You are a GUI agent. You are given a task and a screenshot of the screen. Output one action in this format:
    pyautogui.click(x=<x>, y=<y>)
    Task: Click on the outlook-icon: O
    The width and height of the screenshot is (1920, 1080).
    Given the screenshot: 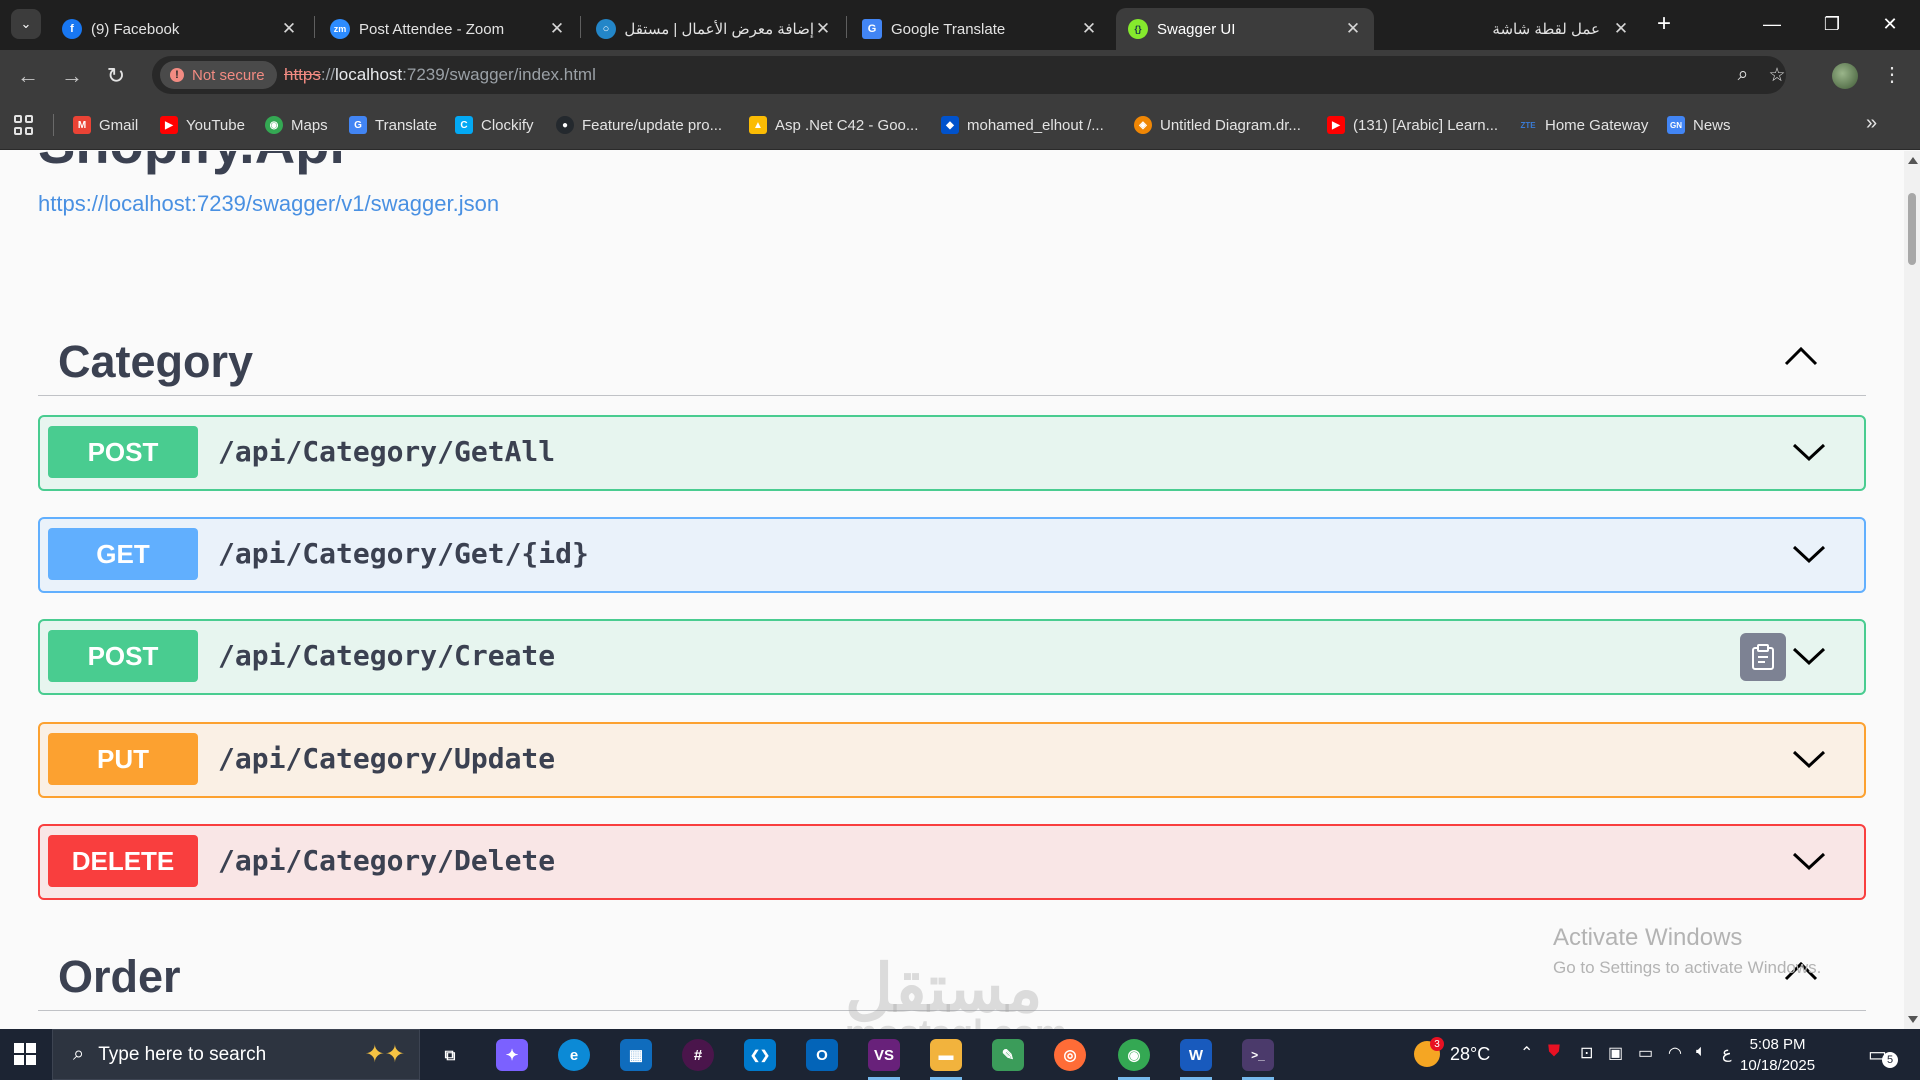 What is the action you would take?
    pyautogui.click(x=822, y=1055)
    